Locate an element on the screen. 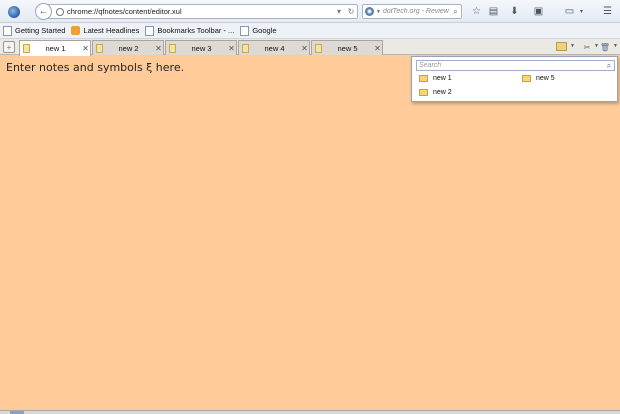  reload-icon: ↻ is located at coordinates (351, 11).